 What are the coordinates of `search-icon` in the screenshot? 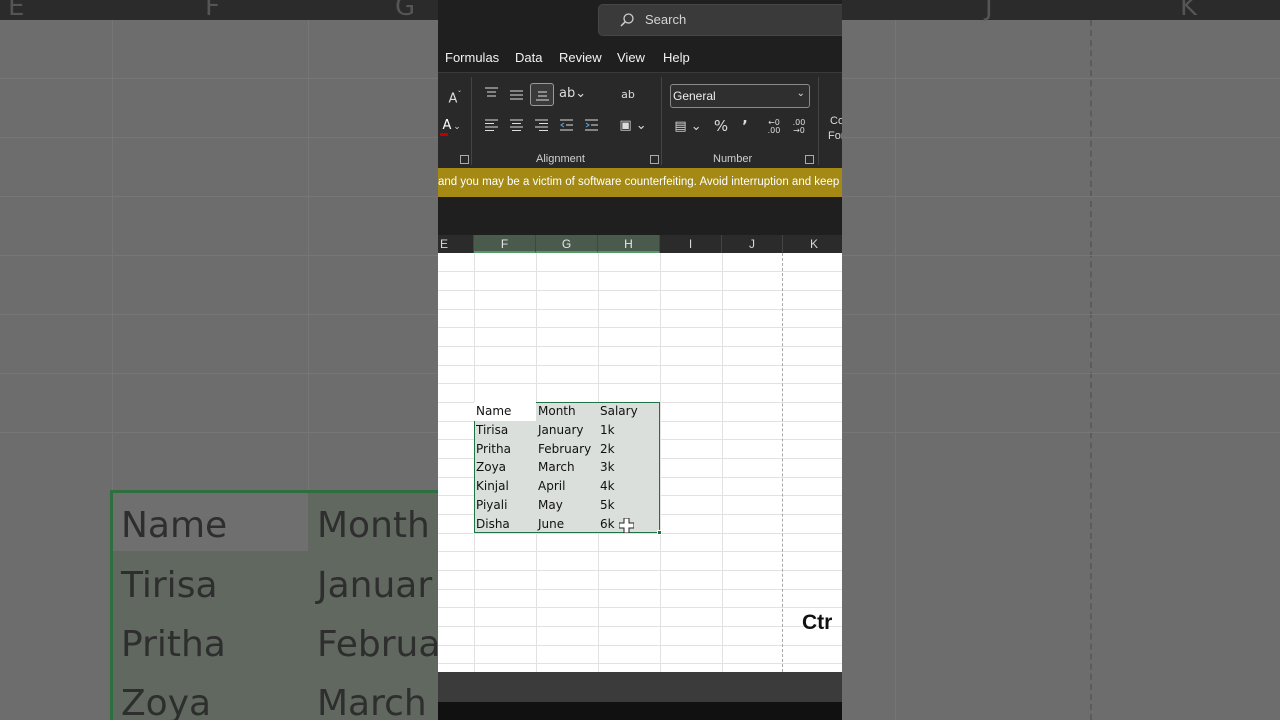 It's located at (627, 20).